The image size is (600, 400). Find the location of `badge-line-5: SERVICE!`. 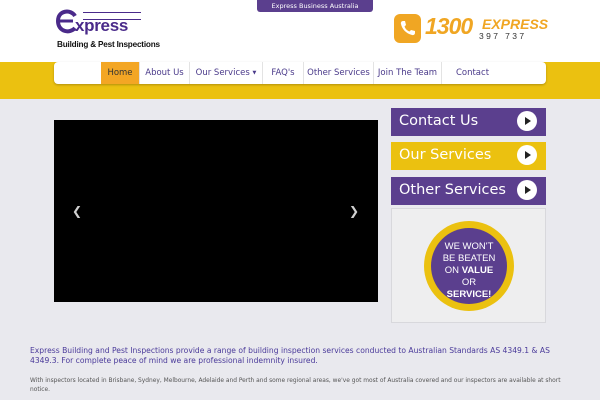

badge-line-5: SERVICE! is located at coordinates (469, 295).